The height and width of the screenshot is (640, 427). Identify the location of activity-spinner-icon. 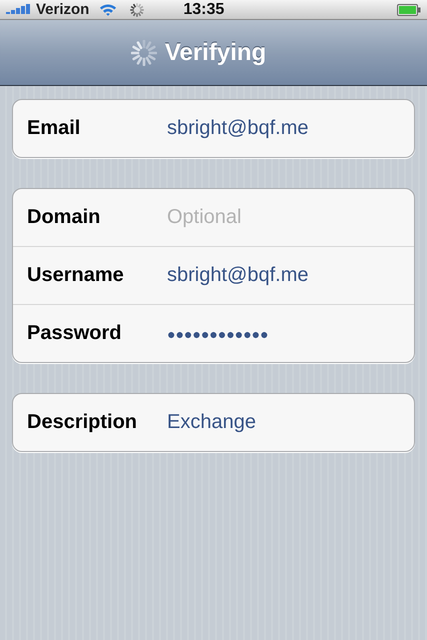
(137, 10).